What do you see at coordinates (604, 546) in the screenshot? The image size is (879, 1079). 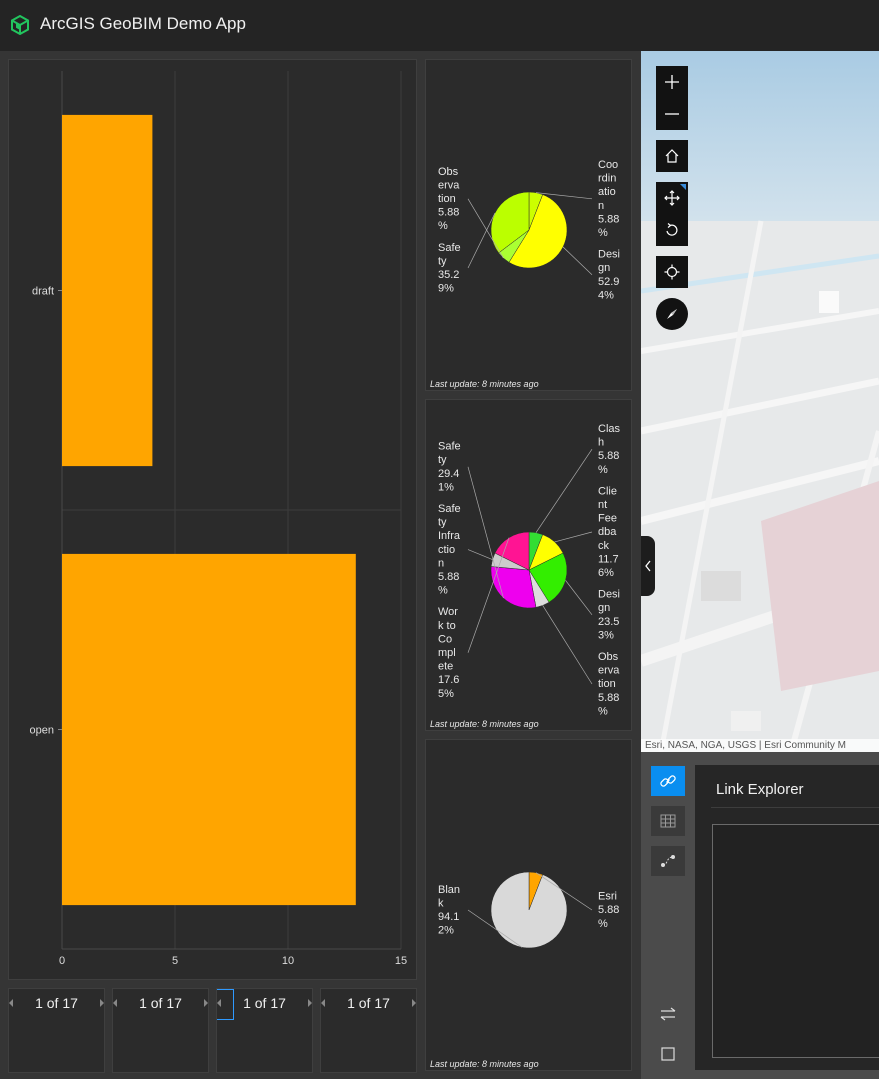 I see `pie-label-line: ck` at bounding box center [604, 546].